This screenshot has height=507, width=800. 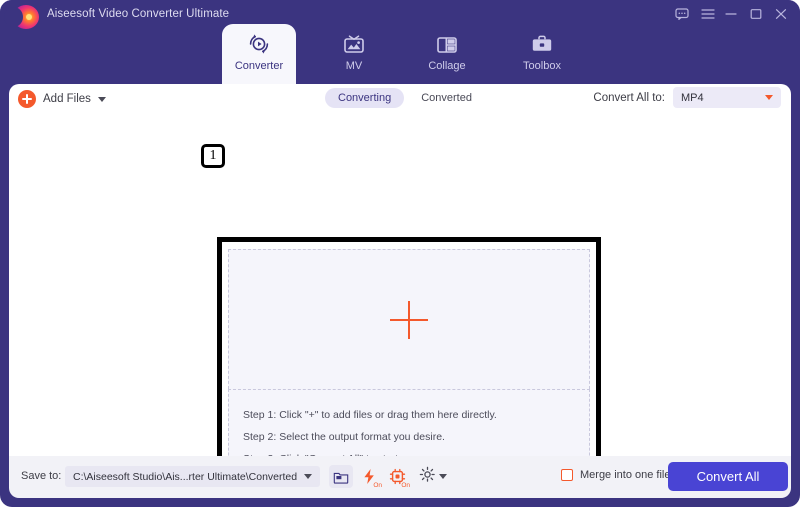 What do you see at coordinates (728, 476) in the screenshot?
I see `convert-all-button: Convert All` at bounding box center [728, 476].